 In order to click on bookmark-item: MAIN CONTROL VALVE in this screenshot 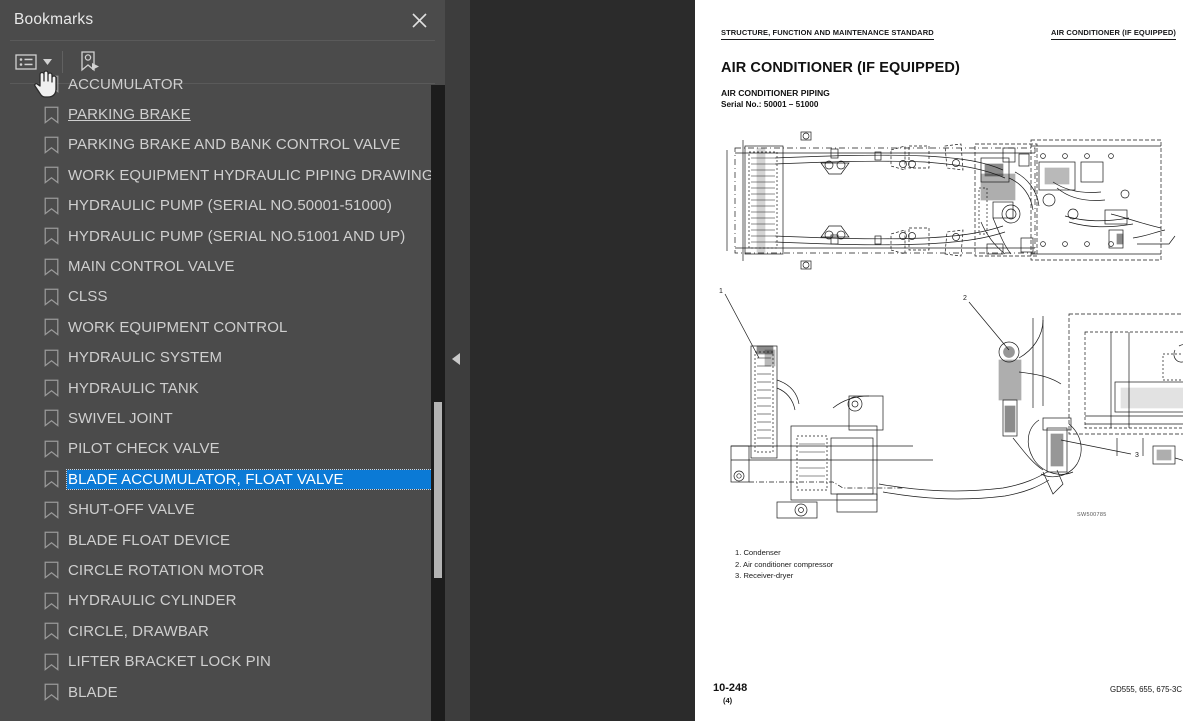, I will do `click(222, 266)`.